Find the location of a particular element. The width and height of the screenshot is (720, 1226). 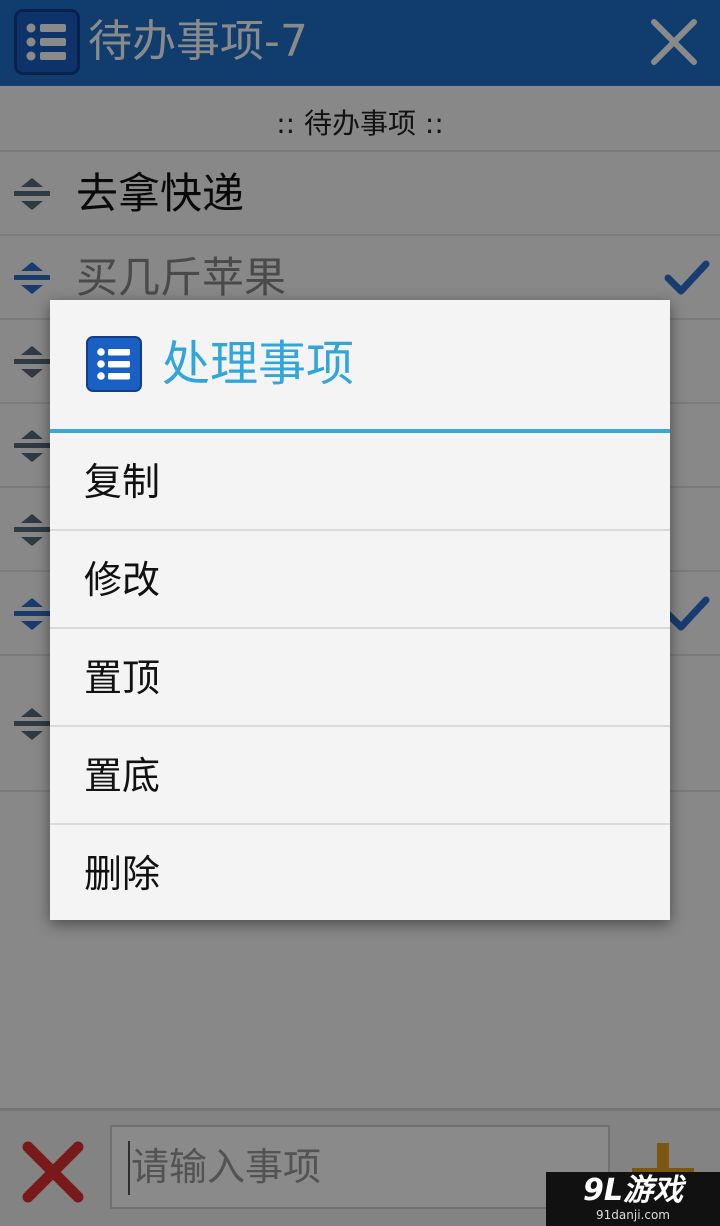

watermark-main: 9L游戏 is located at coordinates (633, 1190).